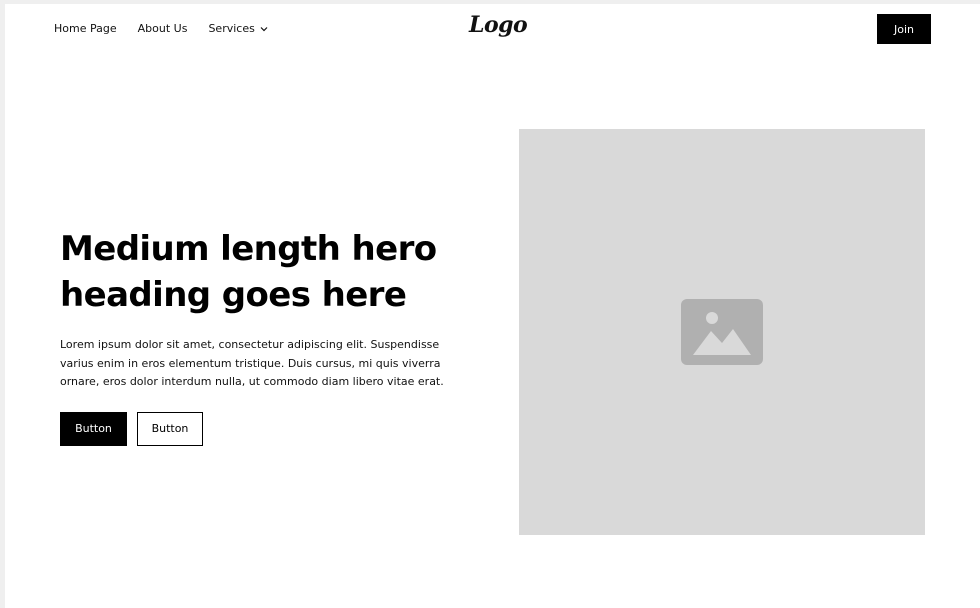 This screenshot has width=980, height=608. What do you see at coordinates (498, 25) in the screenshot?
I see `logo: Logo` at bounding box center [498, 25].